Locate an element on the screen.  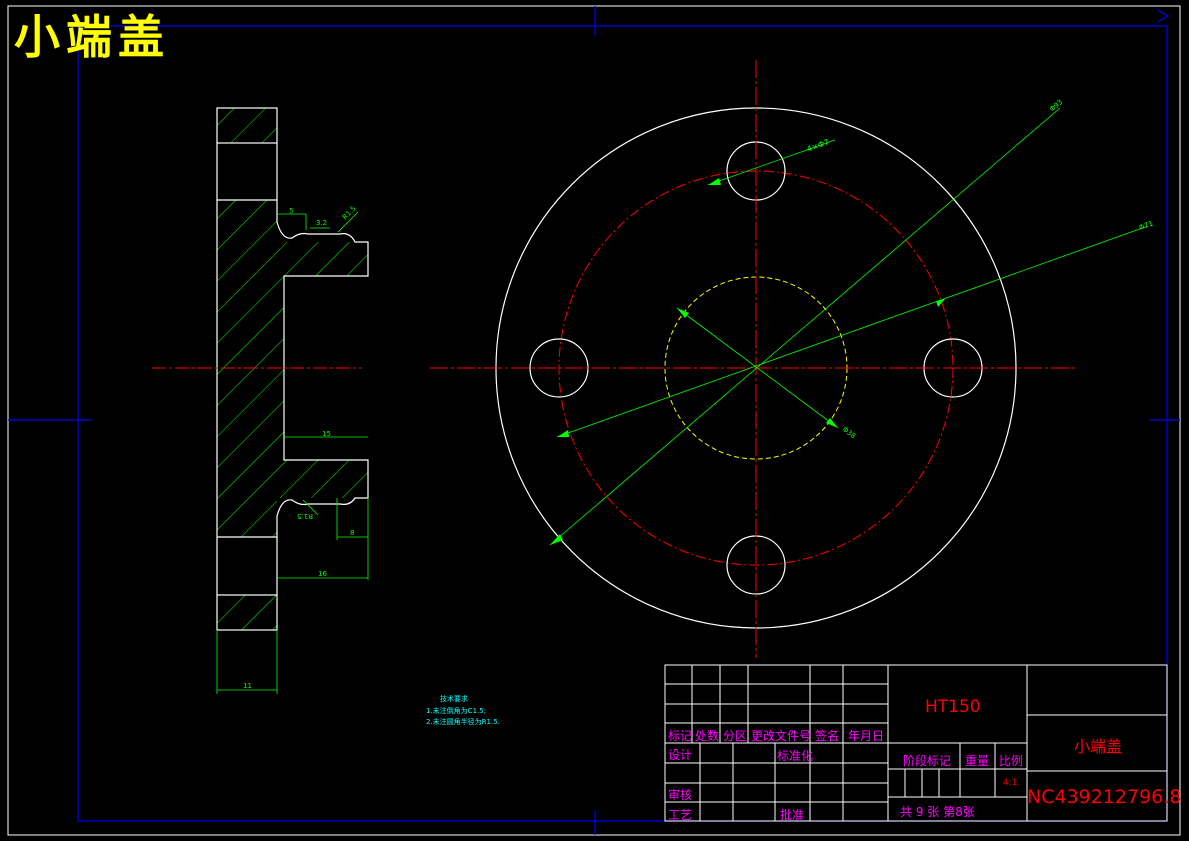
rev-header-date: 年月日 is located at coordinates (866, 736).